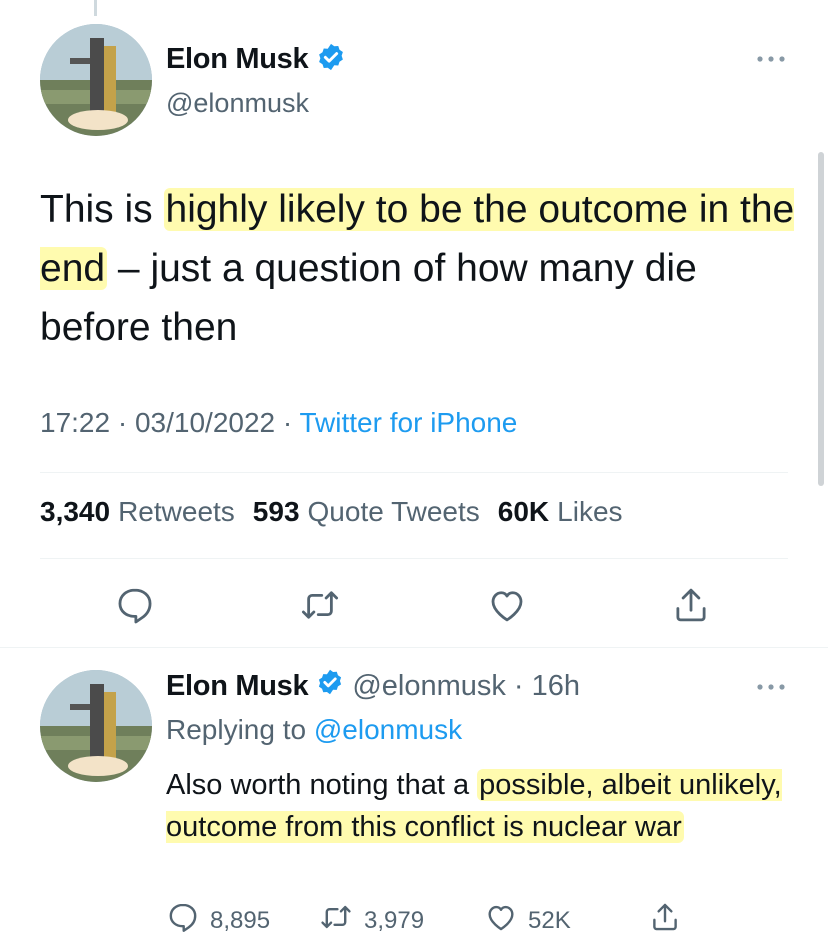 Image resolution: width=828 pixels, height=942 pixels. Describe the element at coordinates (446, 920) in the screenshot. I see `reply-tweet-actions: 8,895 3,979 52K` at that location.